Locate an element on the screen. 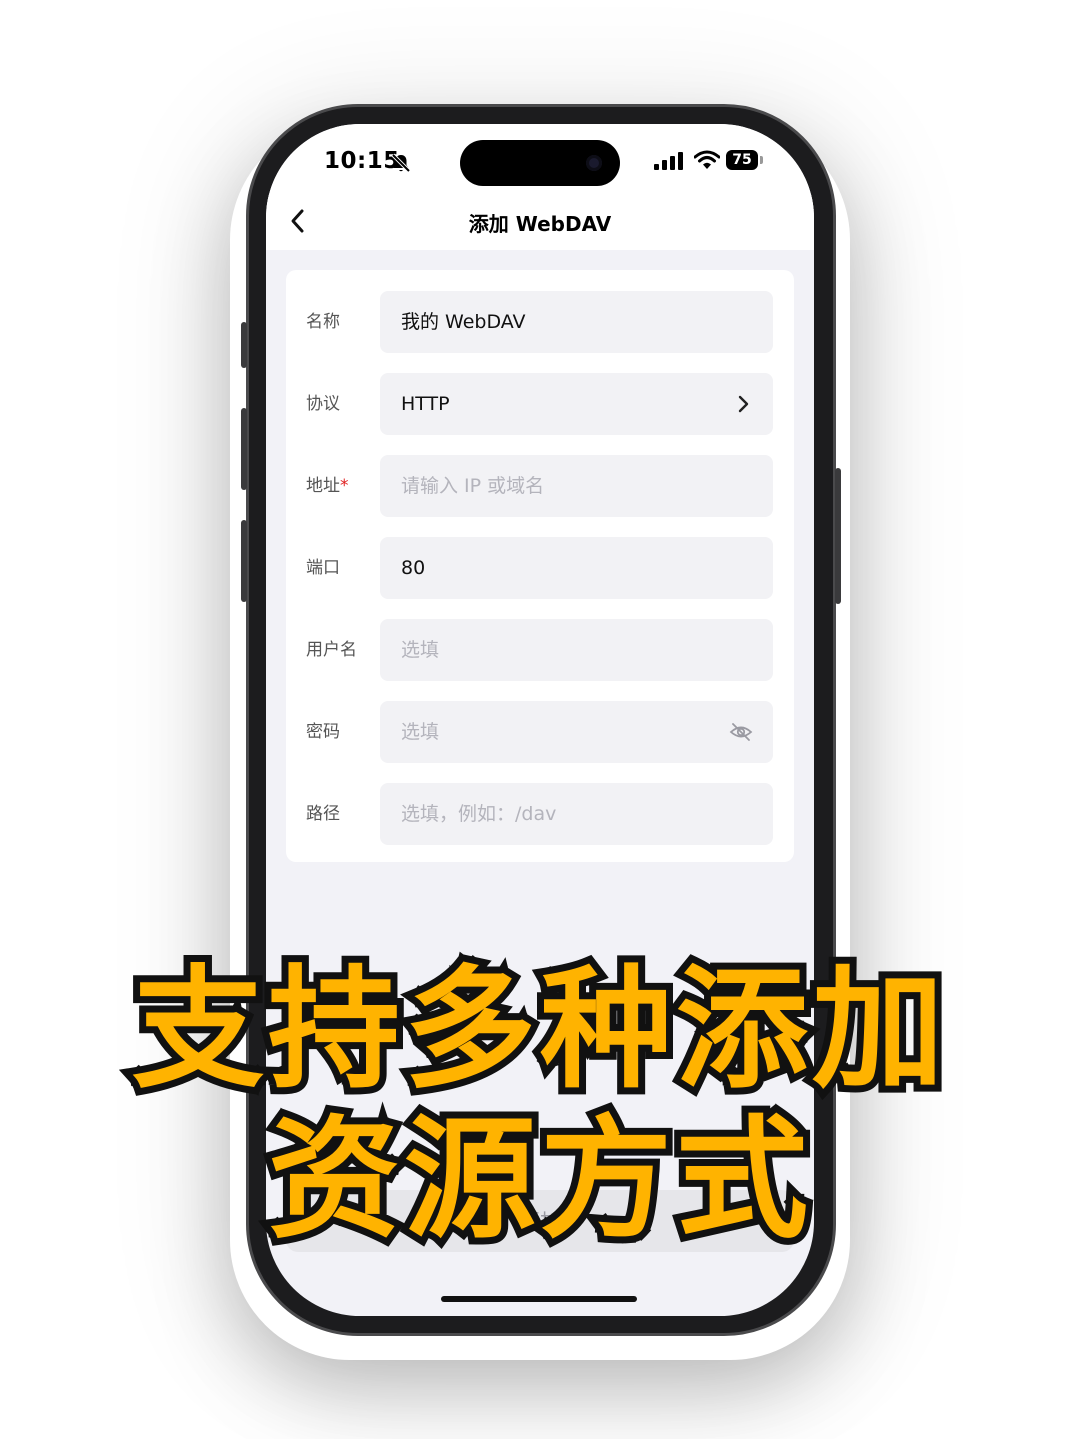 The width and height of the screenshot is (1080, 1439). form-row-protocol: 协议 HTTP is located at coordinates (540, 404).